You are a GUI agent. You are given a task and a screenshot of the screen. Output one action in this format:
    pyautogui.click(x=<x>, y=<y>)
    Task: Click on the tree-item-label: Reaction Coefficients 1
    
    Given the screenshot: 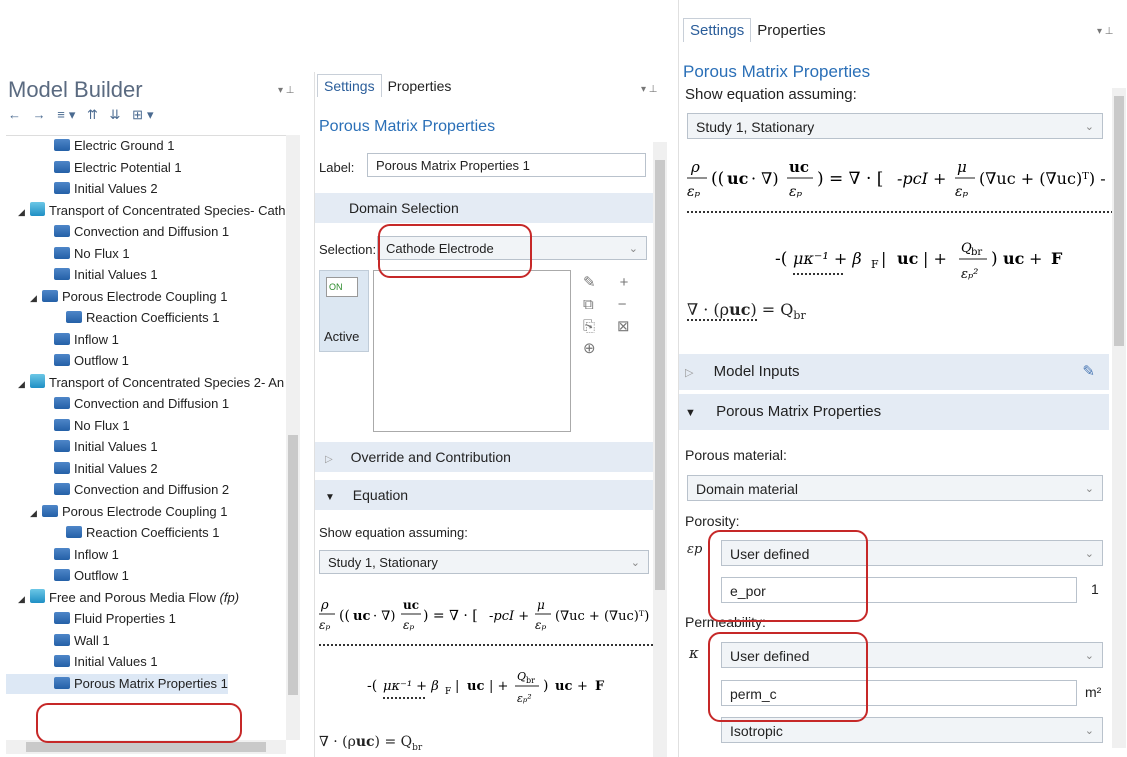 What is the action you would take?
    pyautogui.click(x=153, y=317)
    